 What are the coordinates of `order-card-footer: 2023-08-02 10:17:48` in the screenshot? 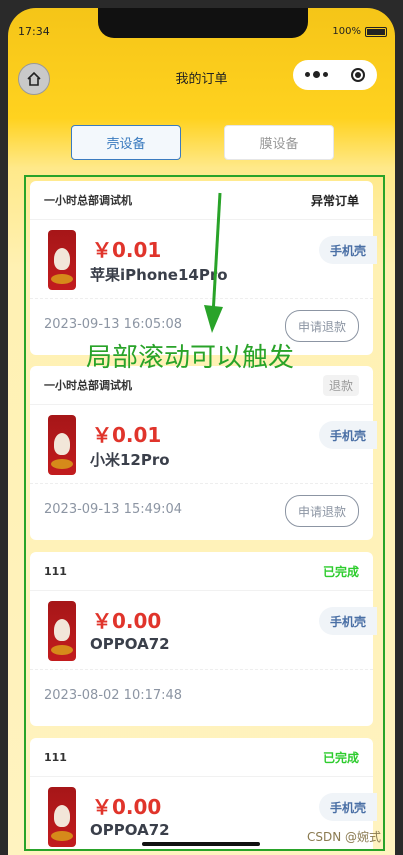 It's located at (201, 698).